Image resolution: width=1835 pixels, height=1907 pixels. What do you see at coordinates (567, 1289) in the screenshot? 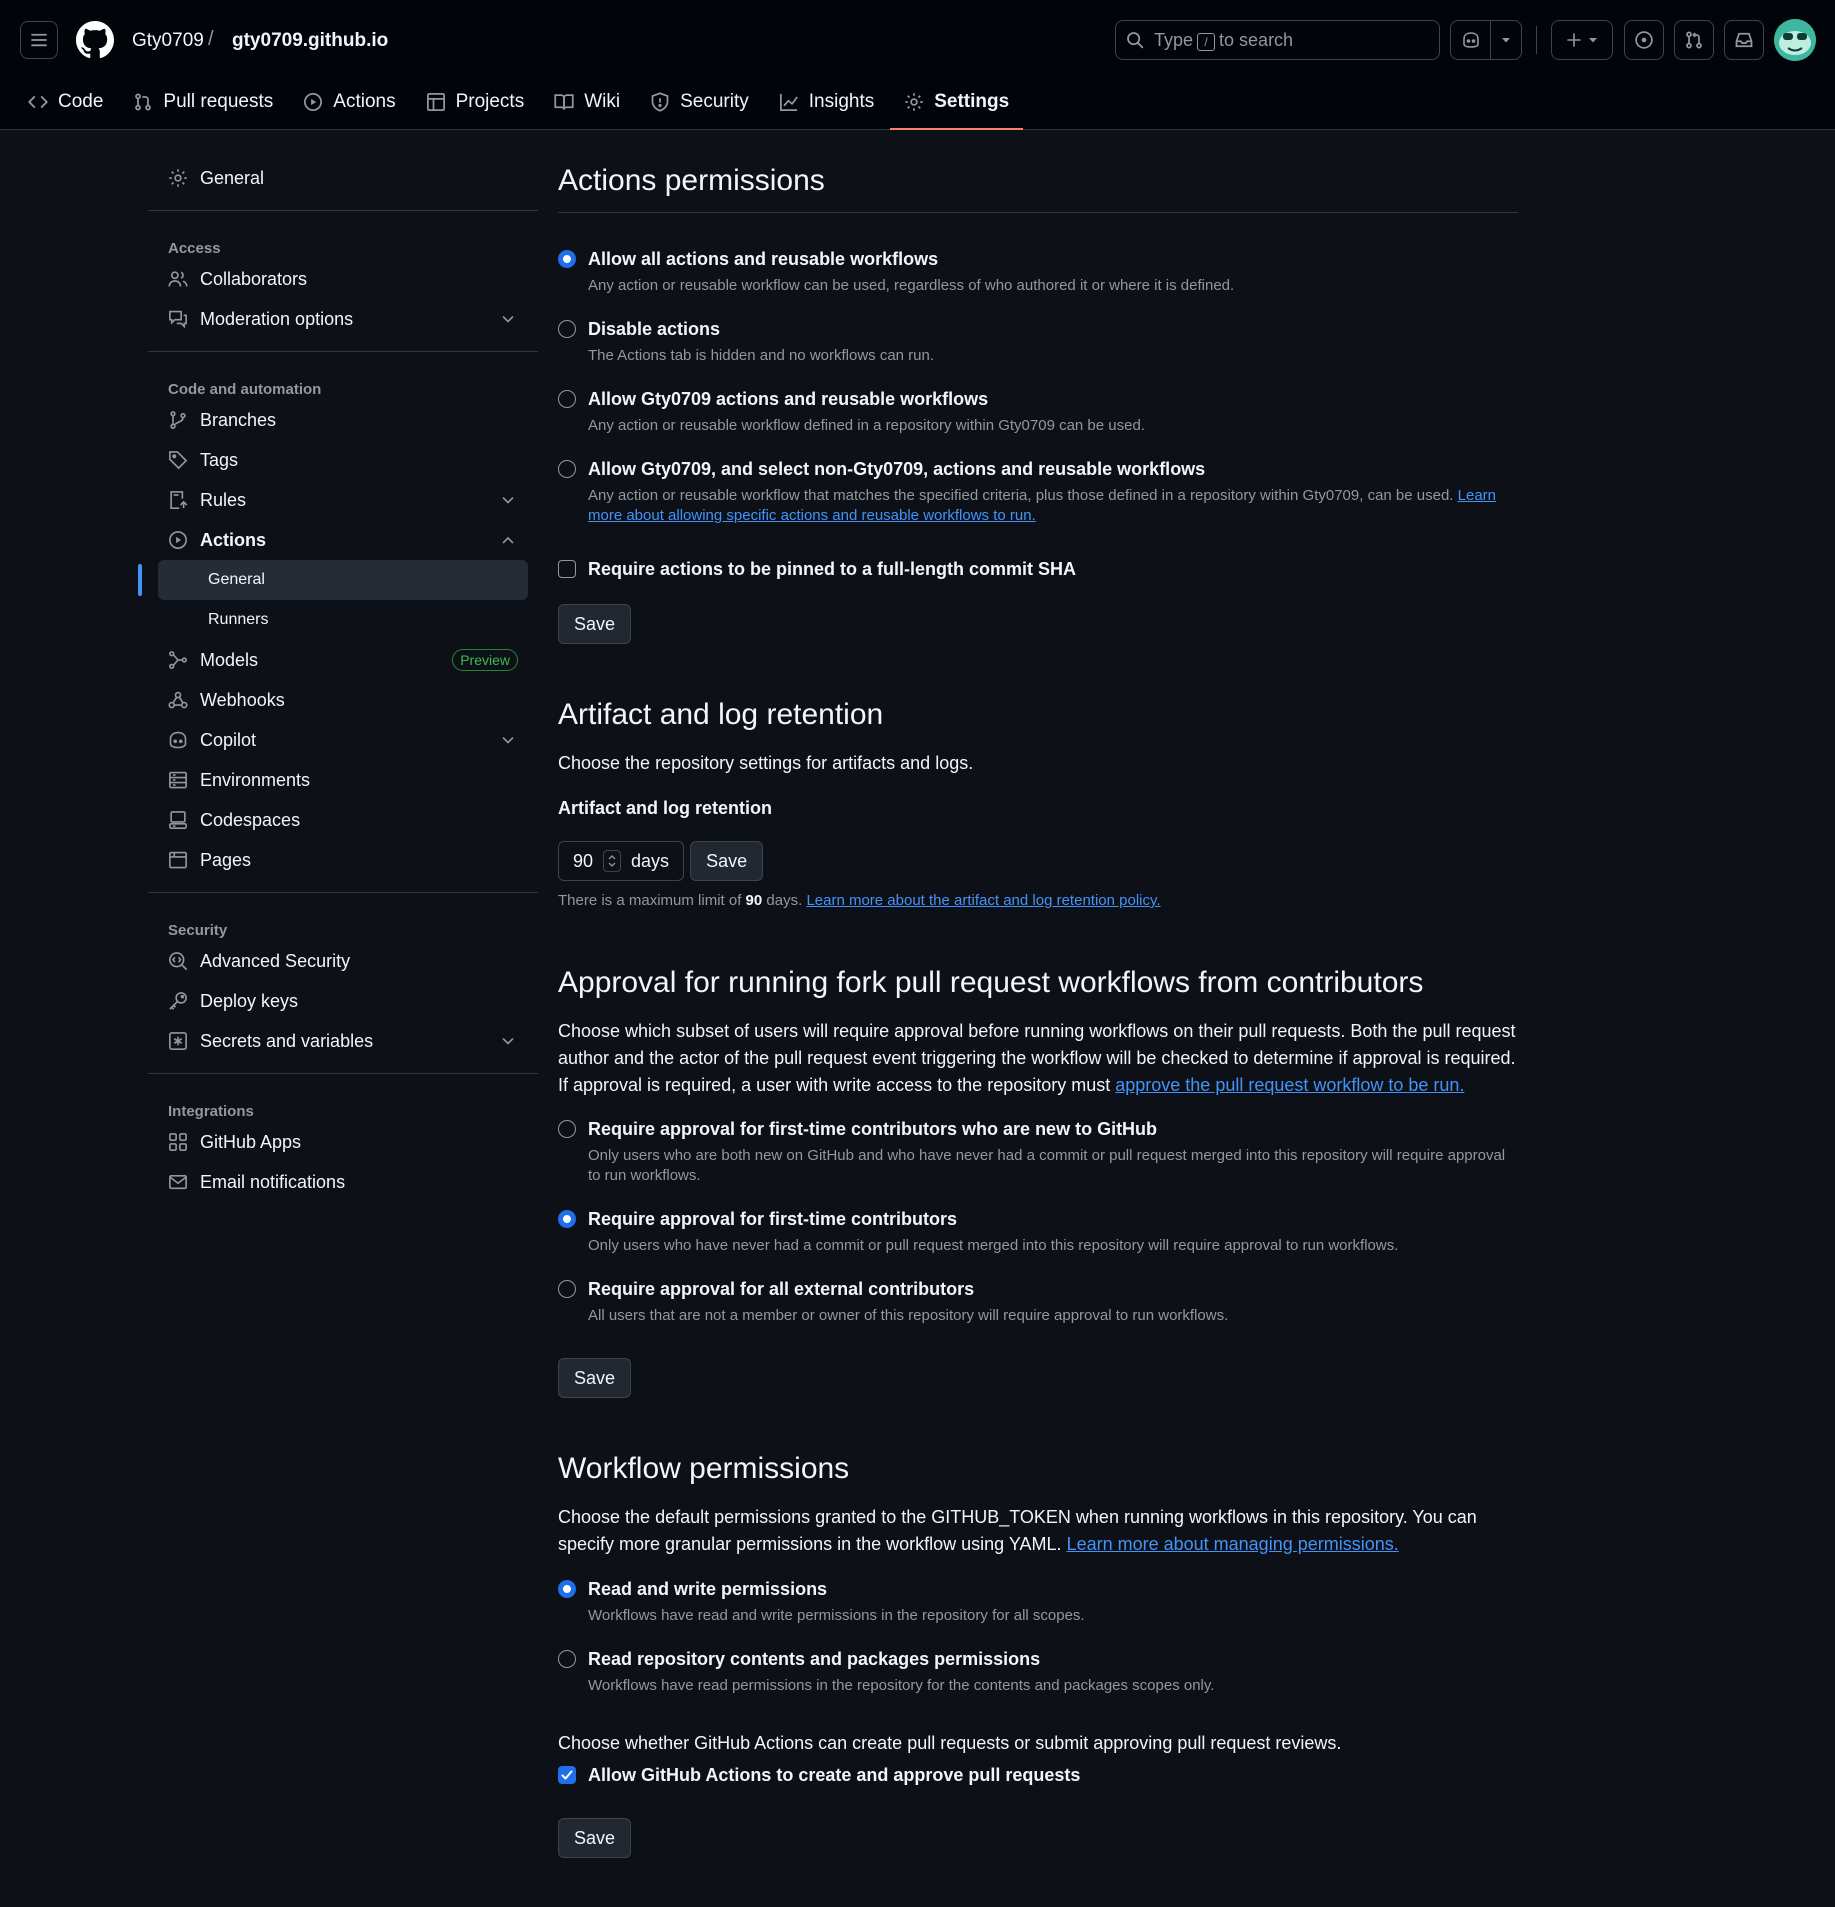
I see `radio-approval-all-external` at bounding box center [567, 1289].